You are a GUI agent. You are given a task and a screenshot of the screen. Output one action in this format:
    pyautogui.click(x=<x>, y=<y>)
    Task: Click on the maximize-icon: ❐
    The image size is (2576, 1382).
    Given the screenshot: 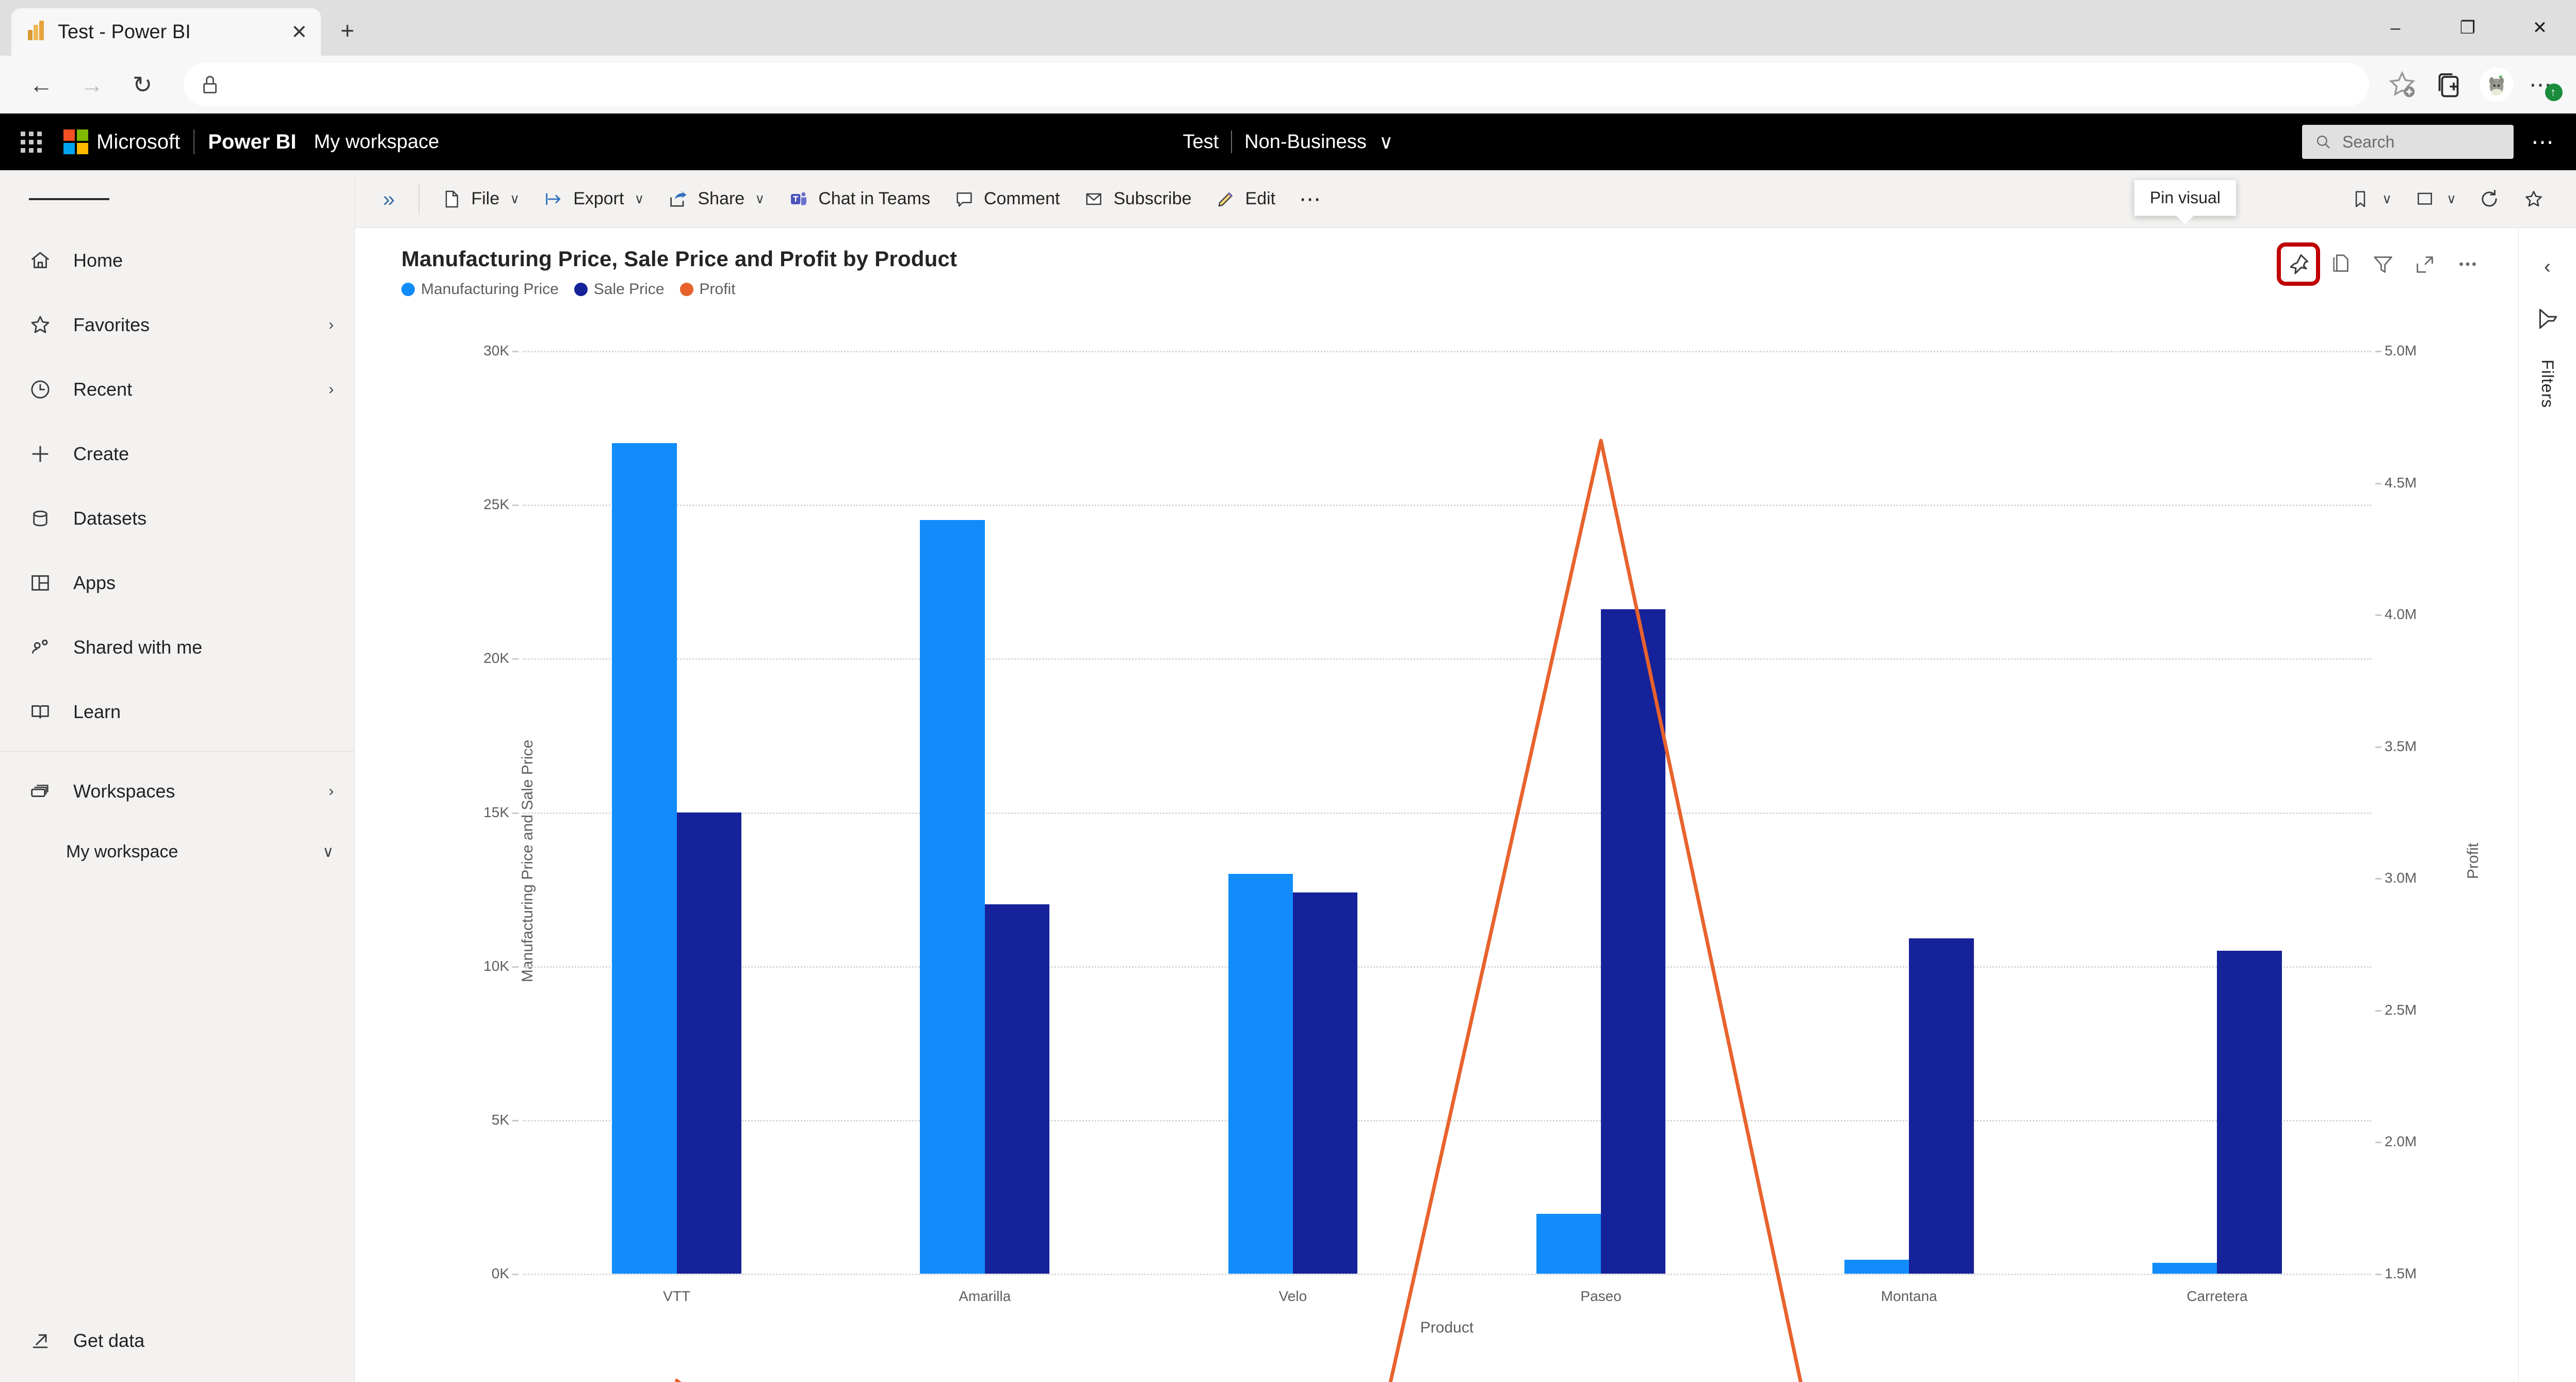 What is the action you would take?
    pyautogui.click(x=2468, y=28)
    